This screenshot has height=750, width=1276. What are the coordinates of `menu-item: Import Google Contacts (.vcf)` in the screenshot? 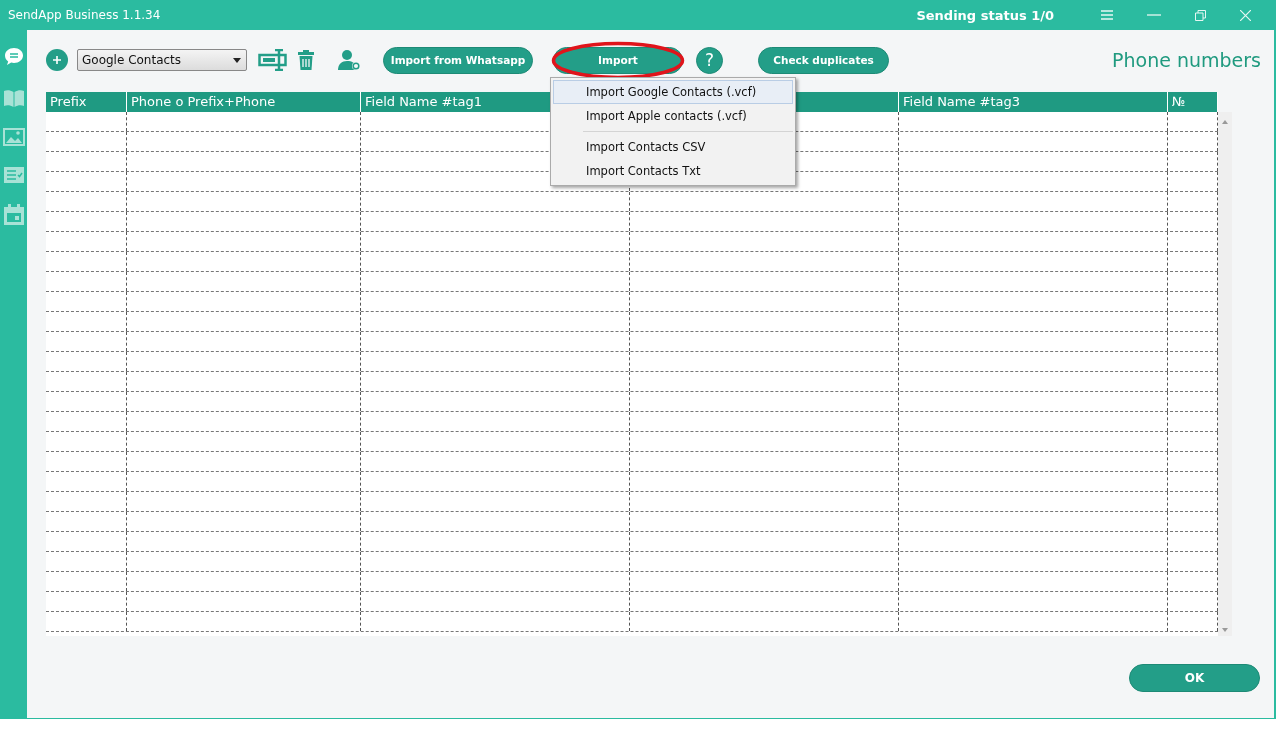 It's located at (673, 92).